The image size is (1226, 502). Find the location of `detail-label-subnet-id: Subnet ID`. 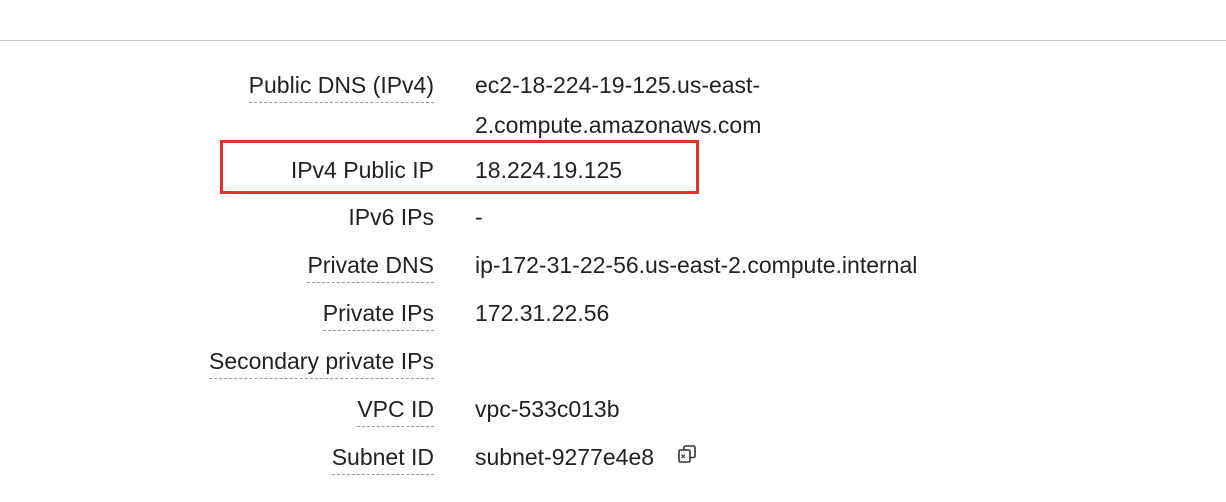

detail-label-subnet-id: Subnet ID is located at coordinates (382, 458).